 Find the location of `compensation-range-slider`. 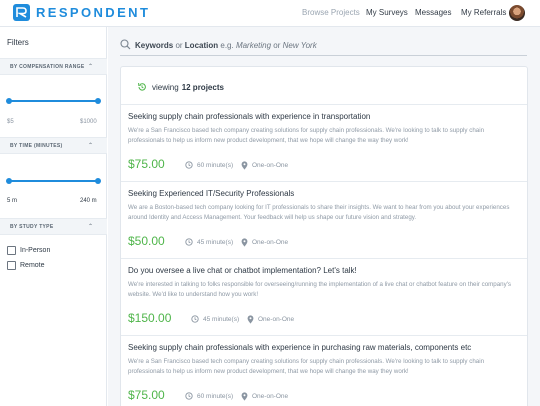

compensation-range-slider is located at coordinates (53, 100).